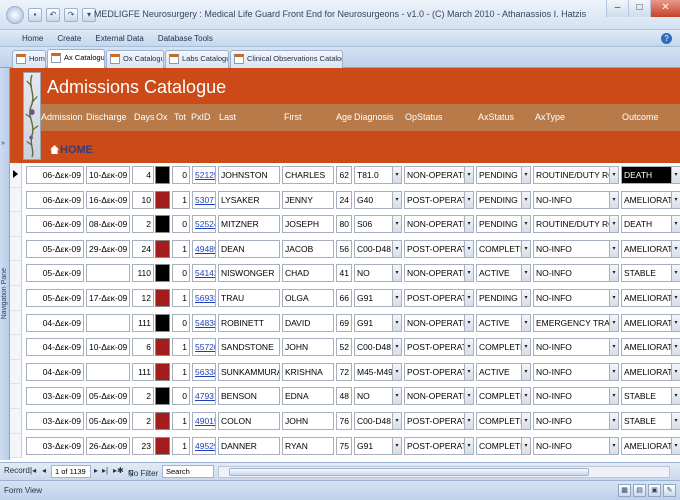 The image size is (680, 500). What do you see at coordinates (55, 421) in the screenshot?
I see `admission-field: 03-Δεκ-09` at bounding box center [55, 421].